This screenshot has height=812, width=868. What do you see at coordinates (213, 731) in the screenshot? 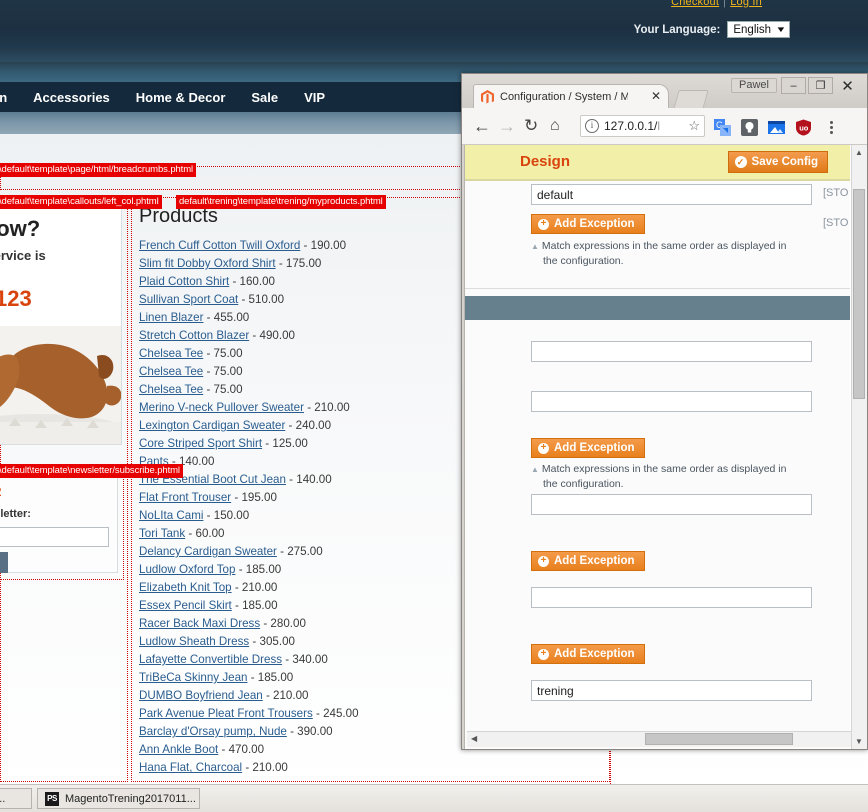
I see `product-link: Barclay d'Orsay pump, Nude` at bounding box center [213, 731].